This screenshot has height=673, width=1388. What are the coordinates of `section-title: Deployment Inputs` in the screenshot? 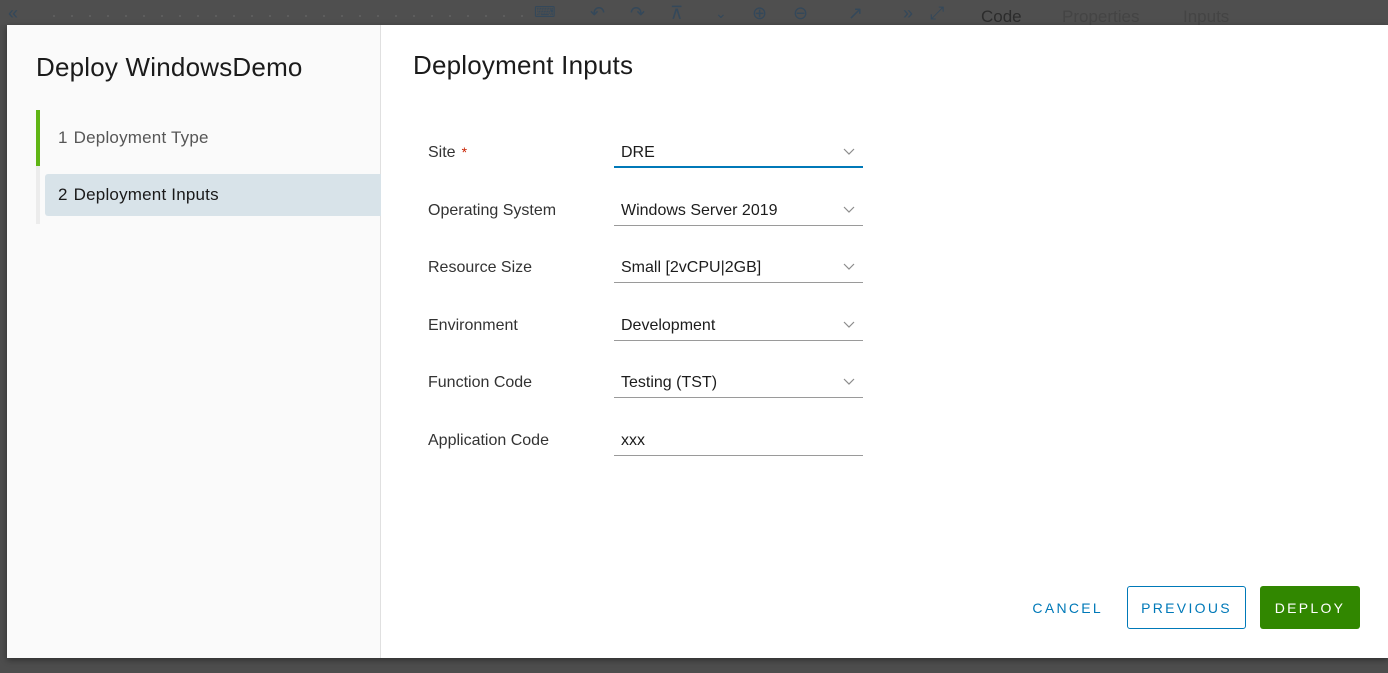 It's located at (523, 65).